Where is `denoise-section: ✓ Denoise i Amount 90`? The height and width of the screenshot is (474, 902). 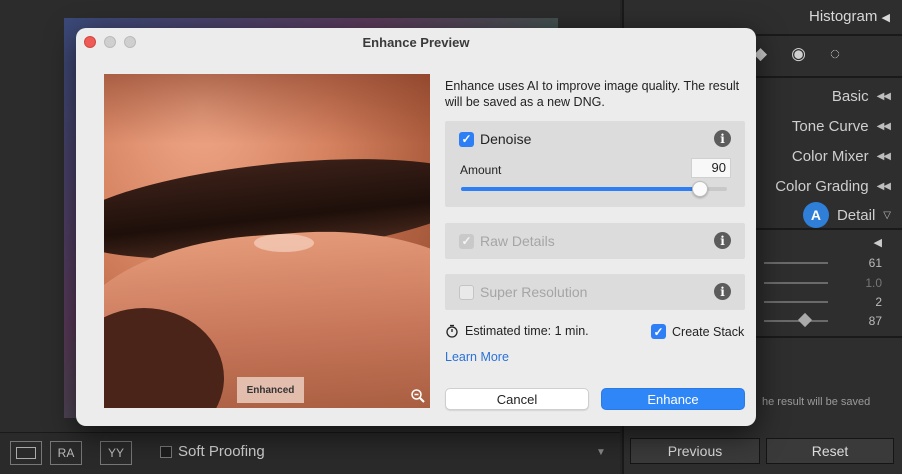
denoise-section: ✓ Denoise i Amount 90 is located at coordinates (595, 164).